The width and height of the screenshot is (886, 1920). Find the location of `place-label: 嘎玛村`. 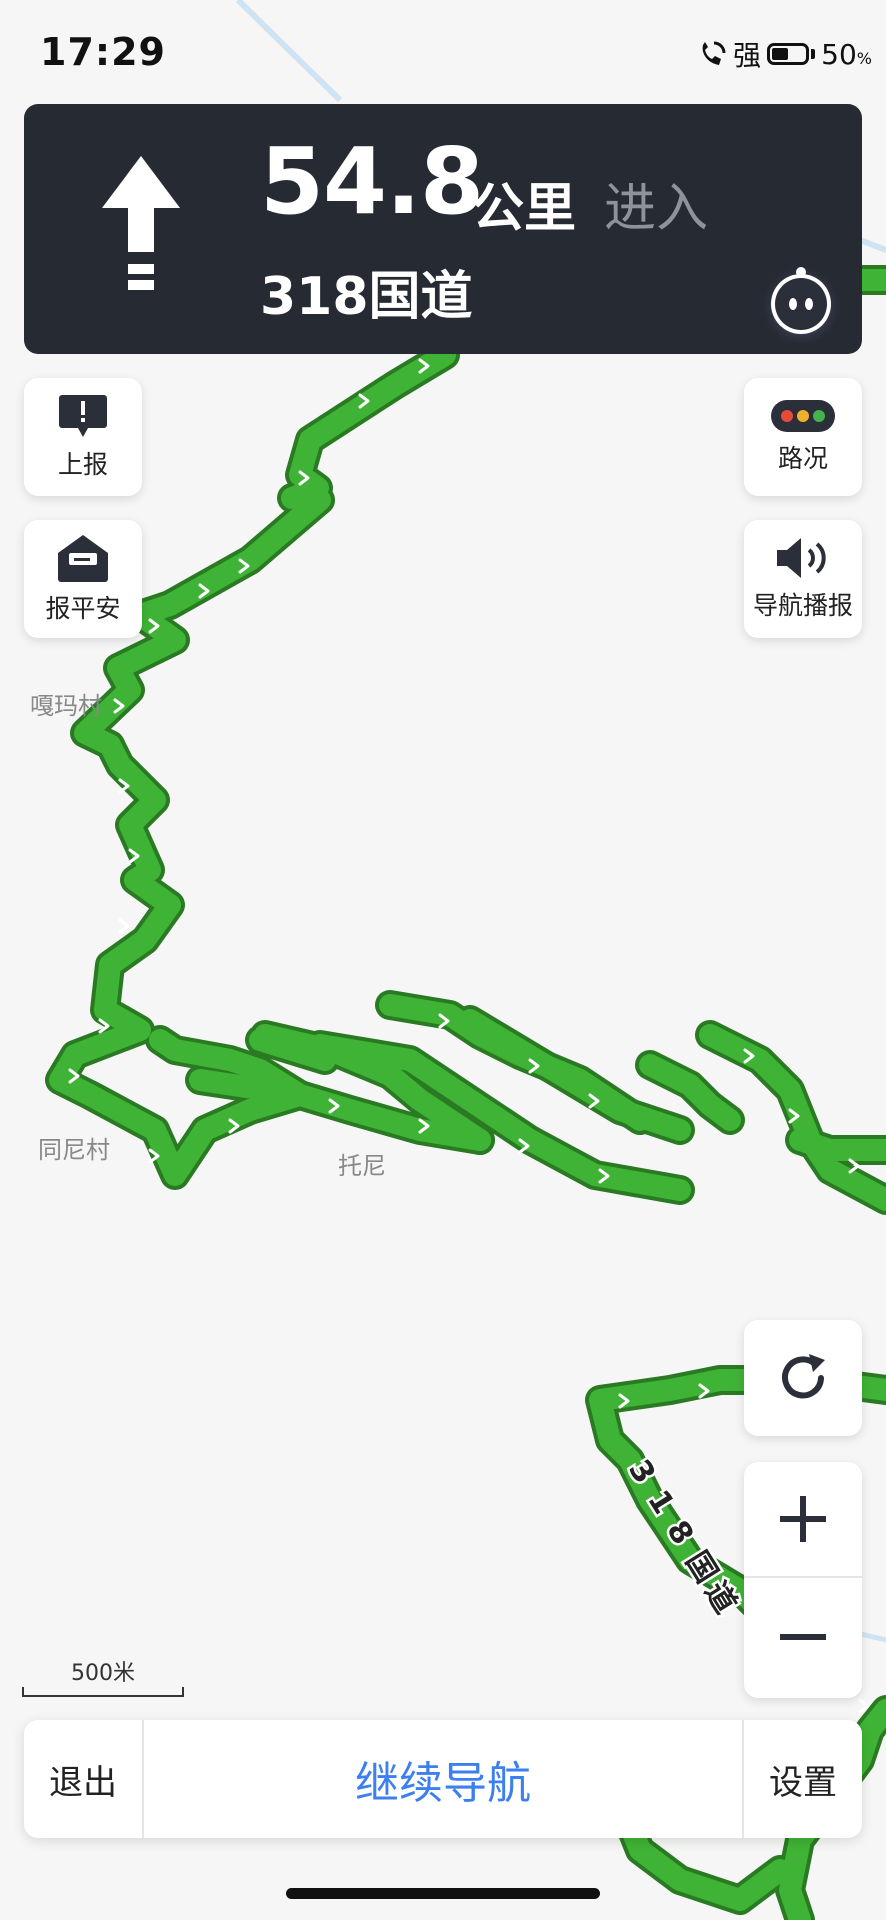

place-label: 嘎玛村 is located at coordinates (66, 706).